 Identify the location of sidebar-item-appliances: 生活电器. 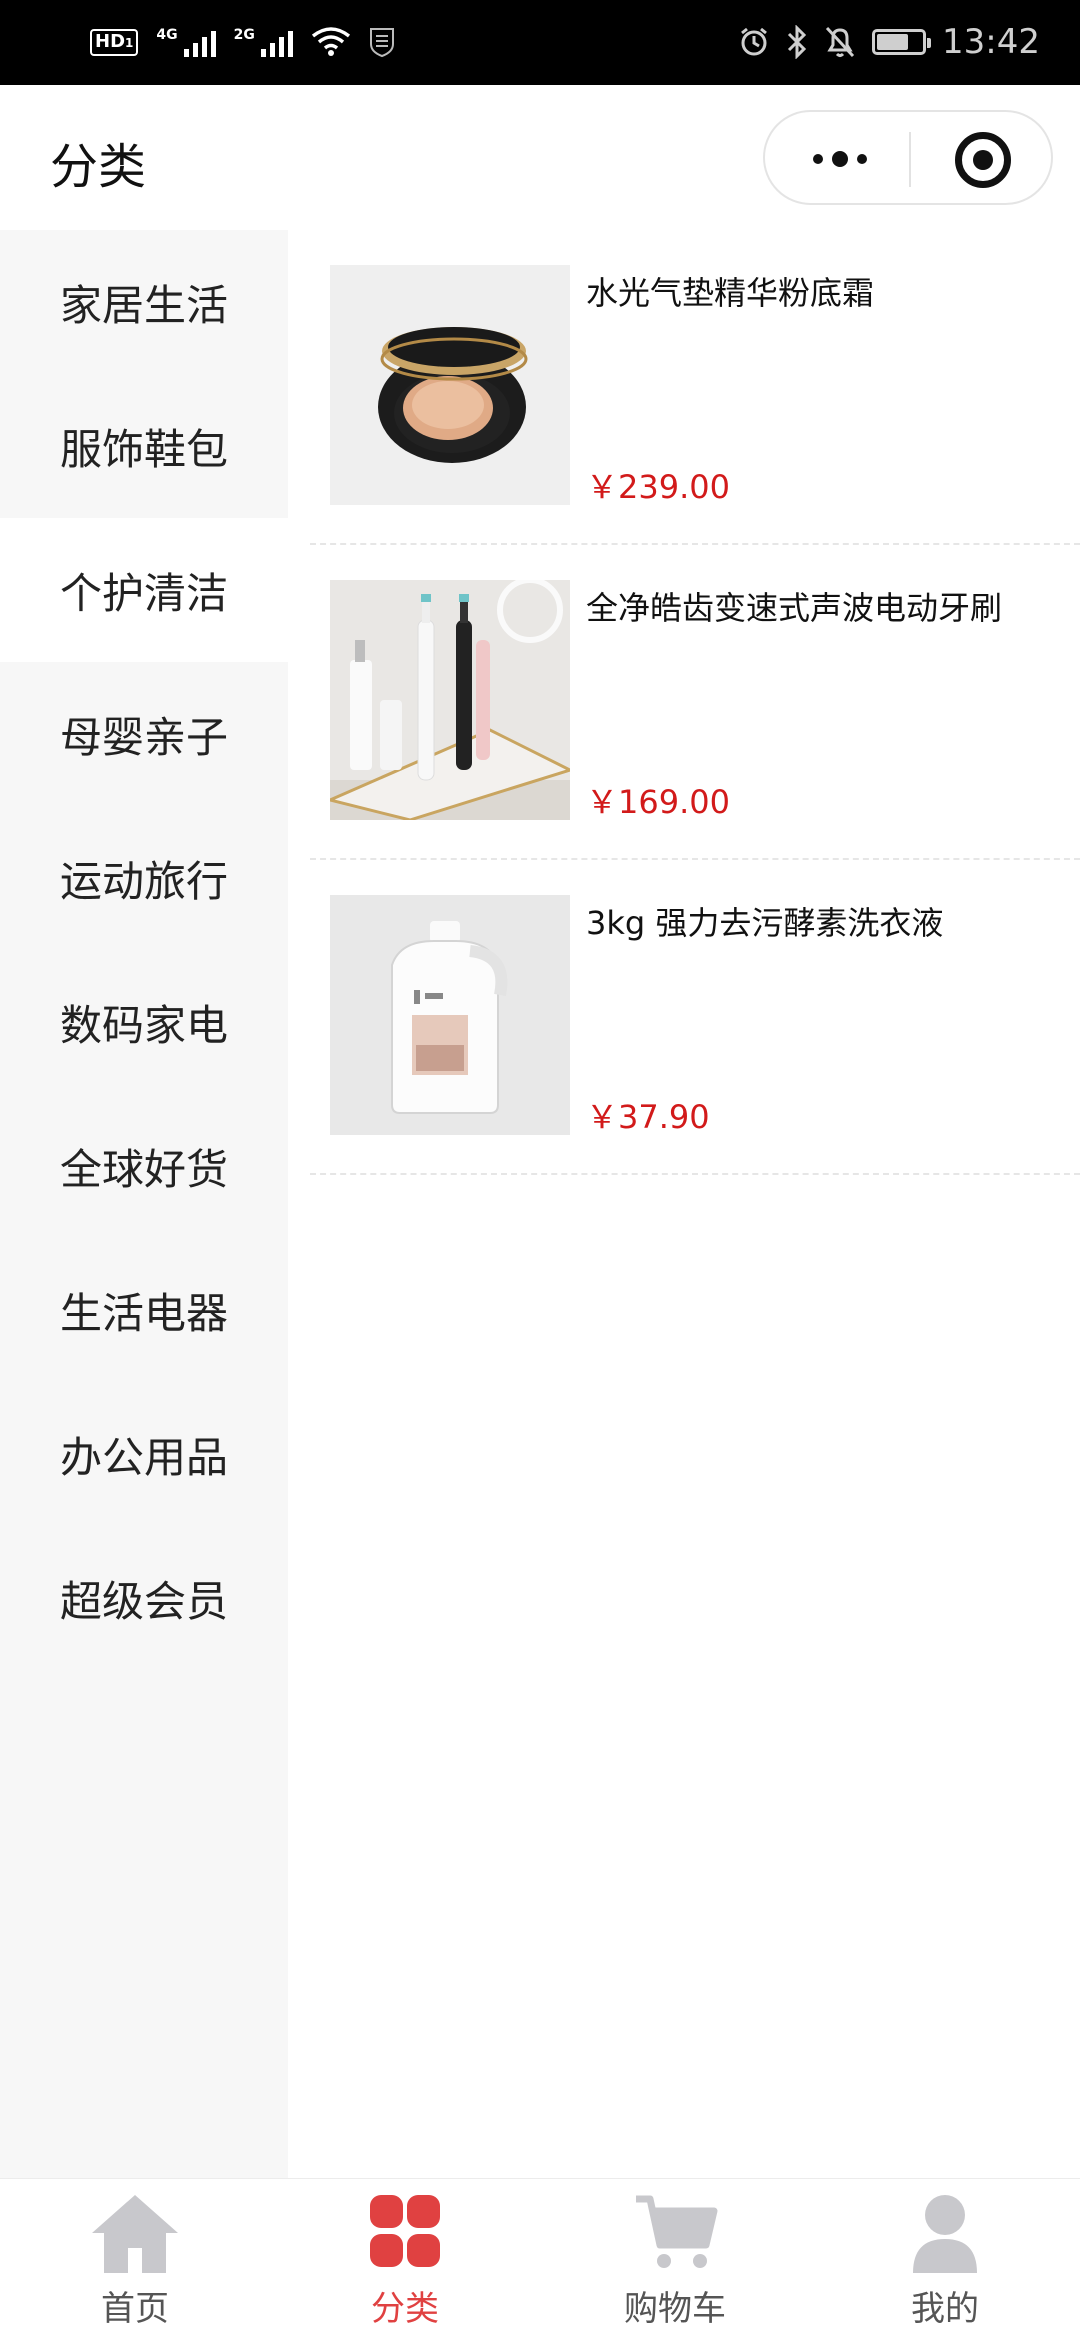
(144, 1310).